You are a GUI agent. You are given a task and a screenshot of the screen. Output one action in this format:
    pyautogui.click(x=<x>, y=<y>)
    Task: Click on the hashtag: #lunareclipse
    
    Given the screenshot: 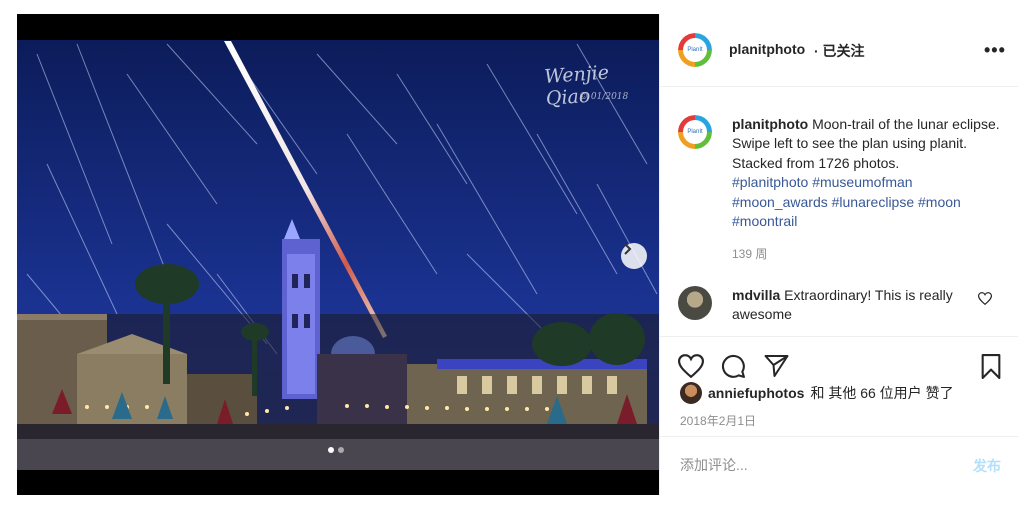 What is the action you would take?
    pyautogui.click(x=873, y=202)
    